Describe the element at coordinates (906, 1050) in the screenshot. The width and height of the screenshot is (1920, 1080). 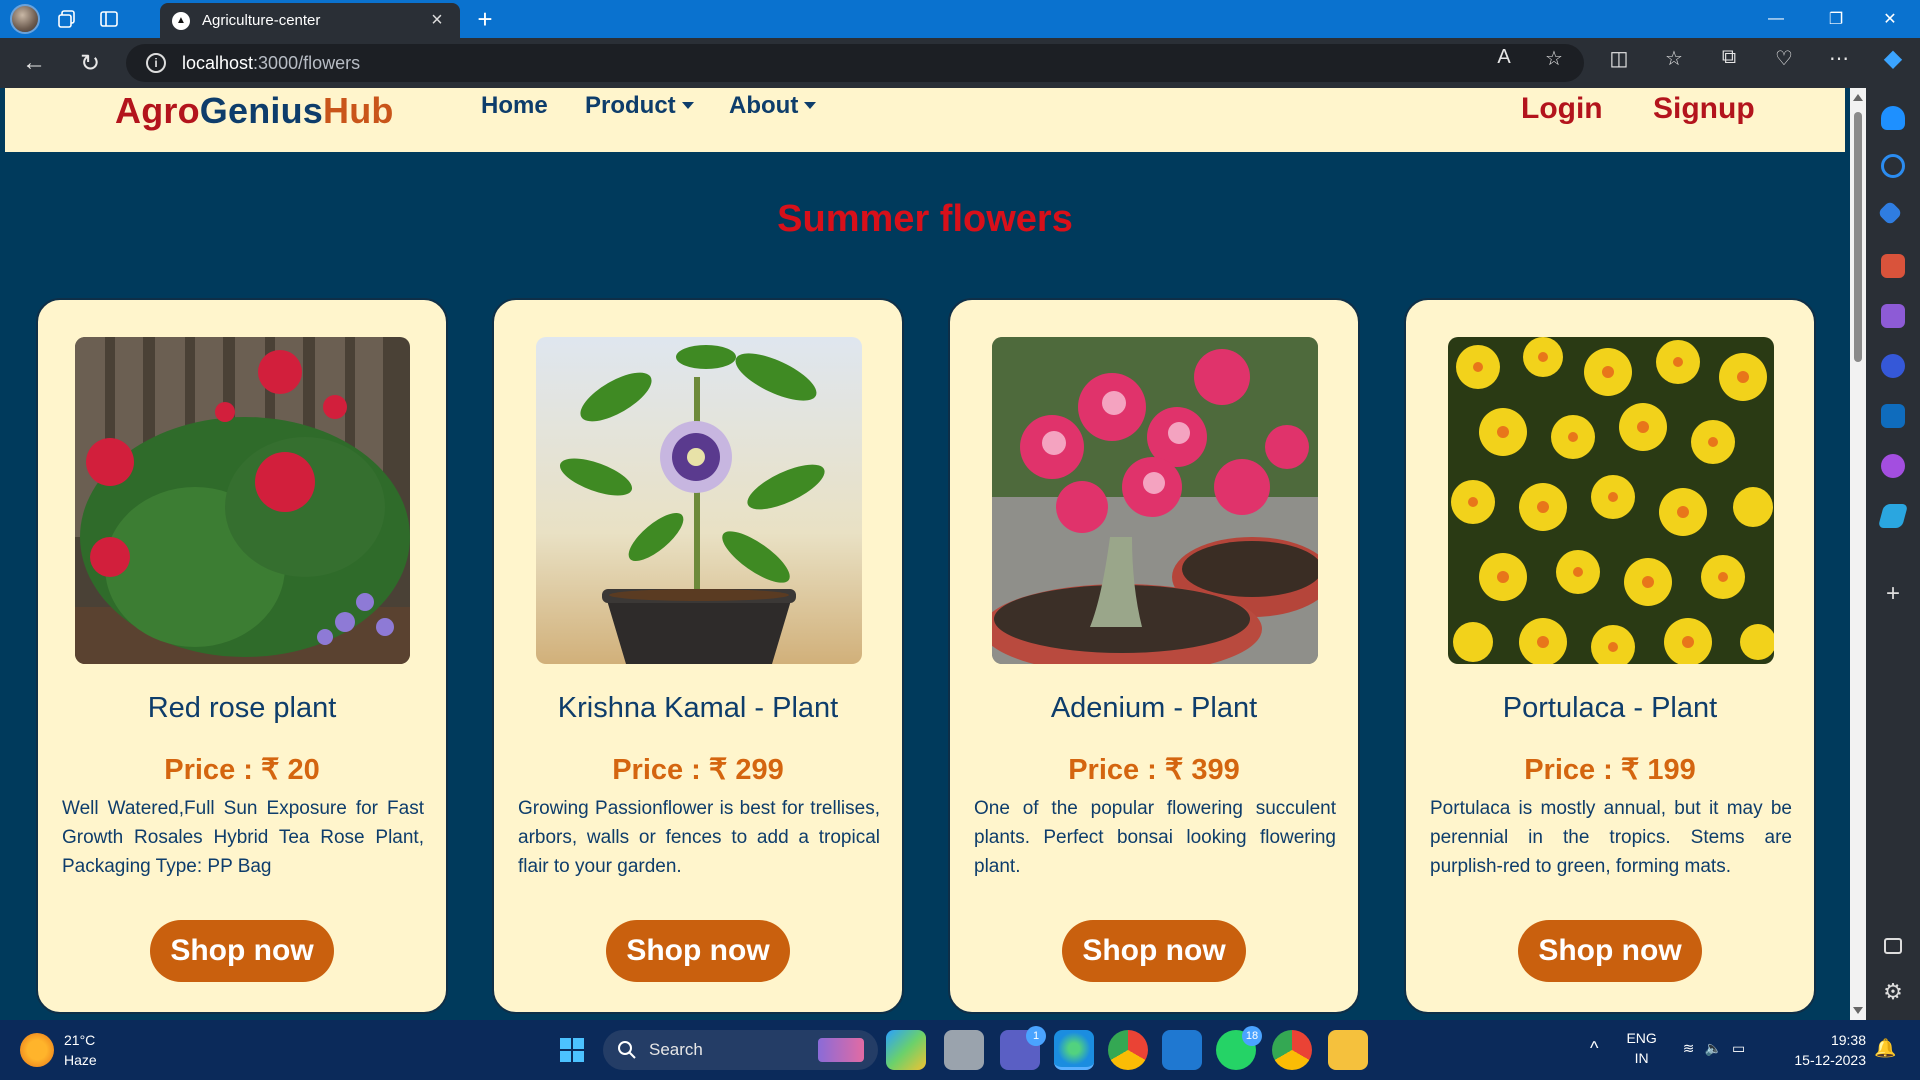
I see `copilot-preview-app-icon` at that location.